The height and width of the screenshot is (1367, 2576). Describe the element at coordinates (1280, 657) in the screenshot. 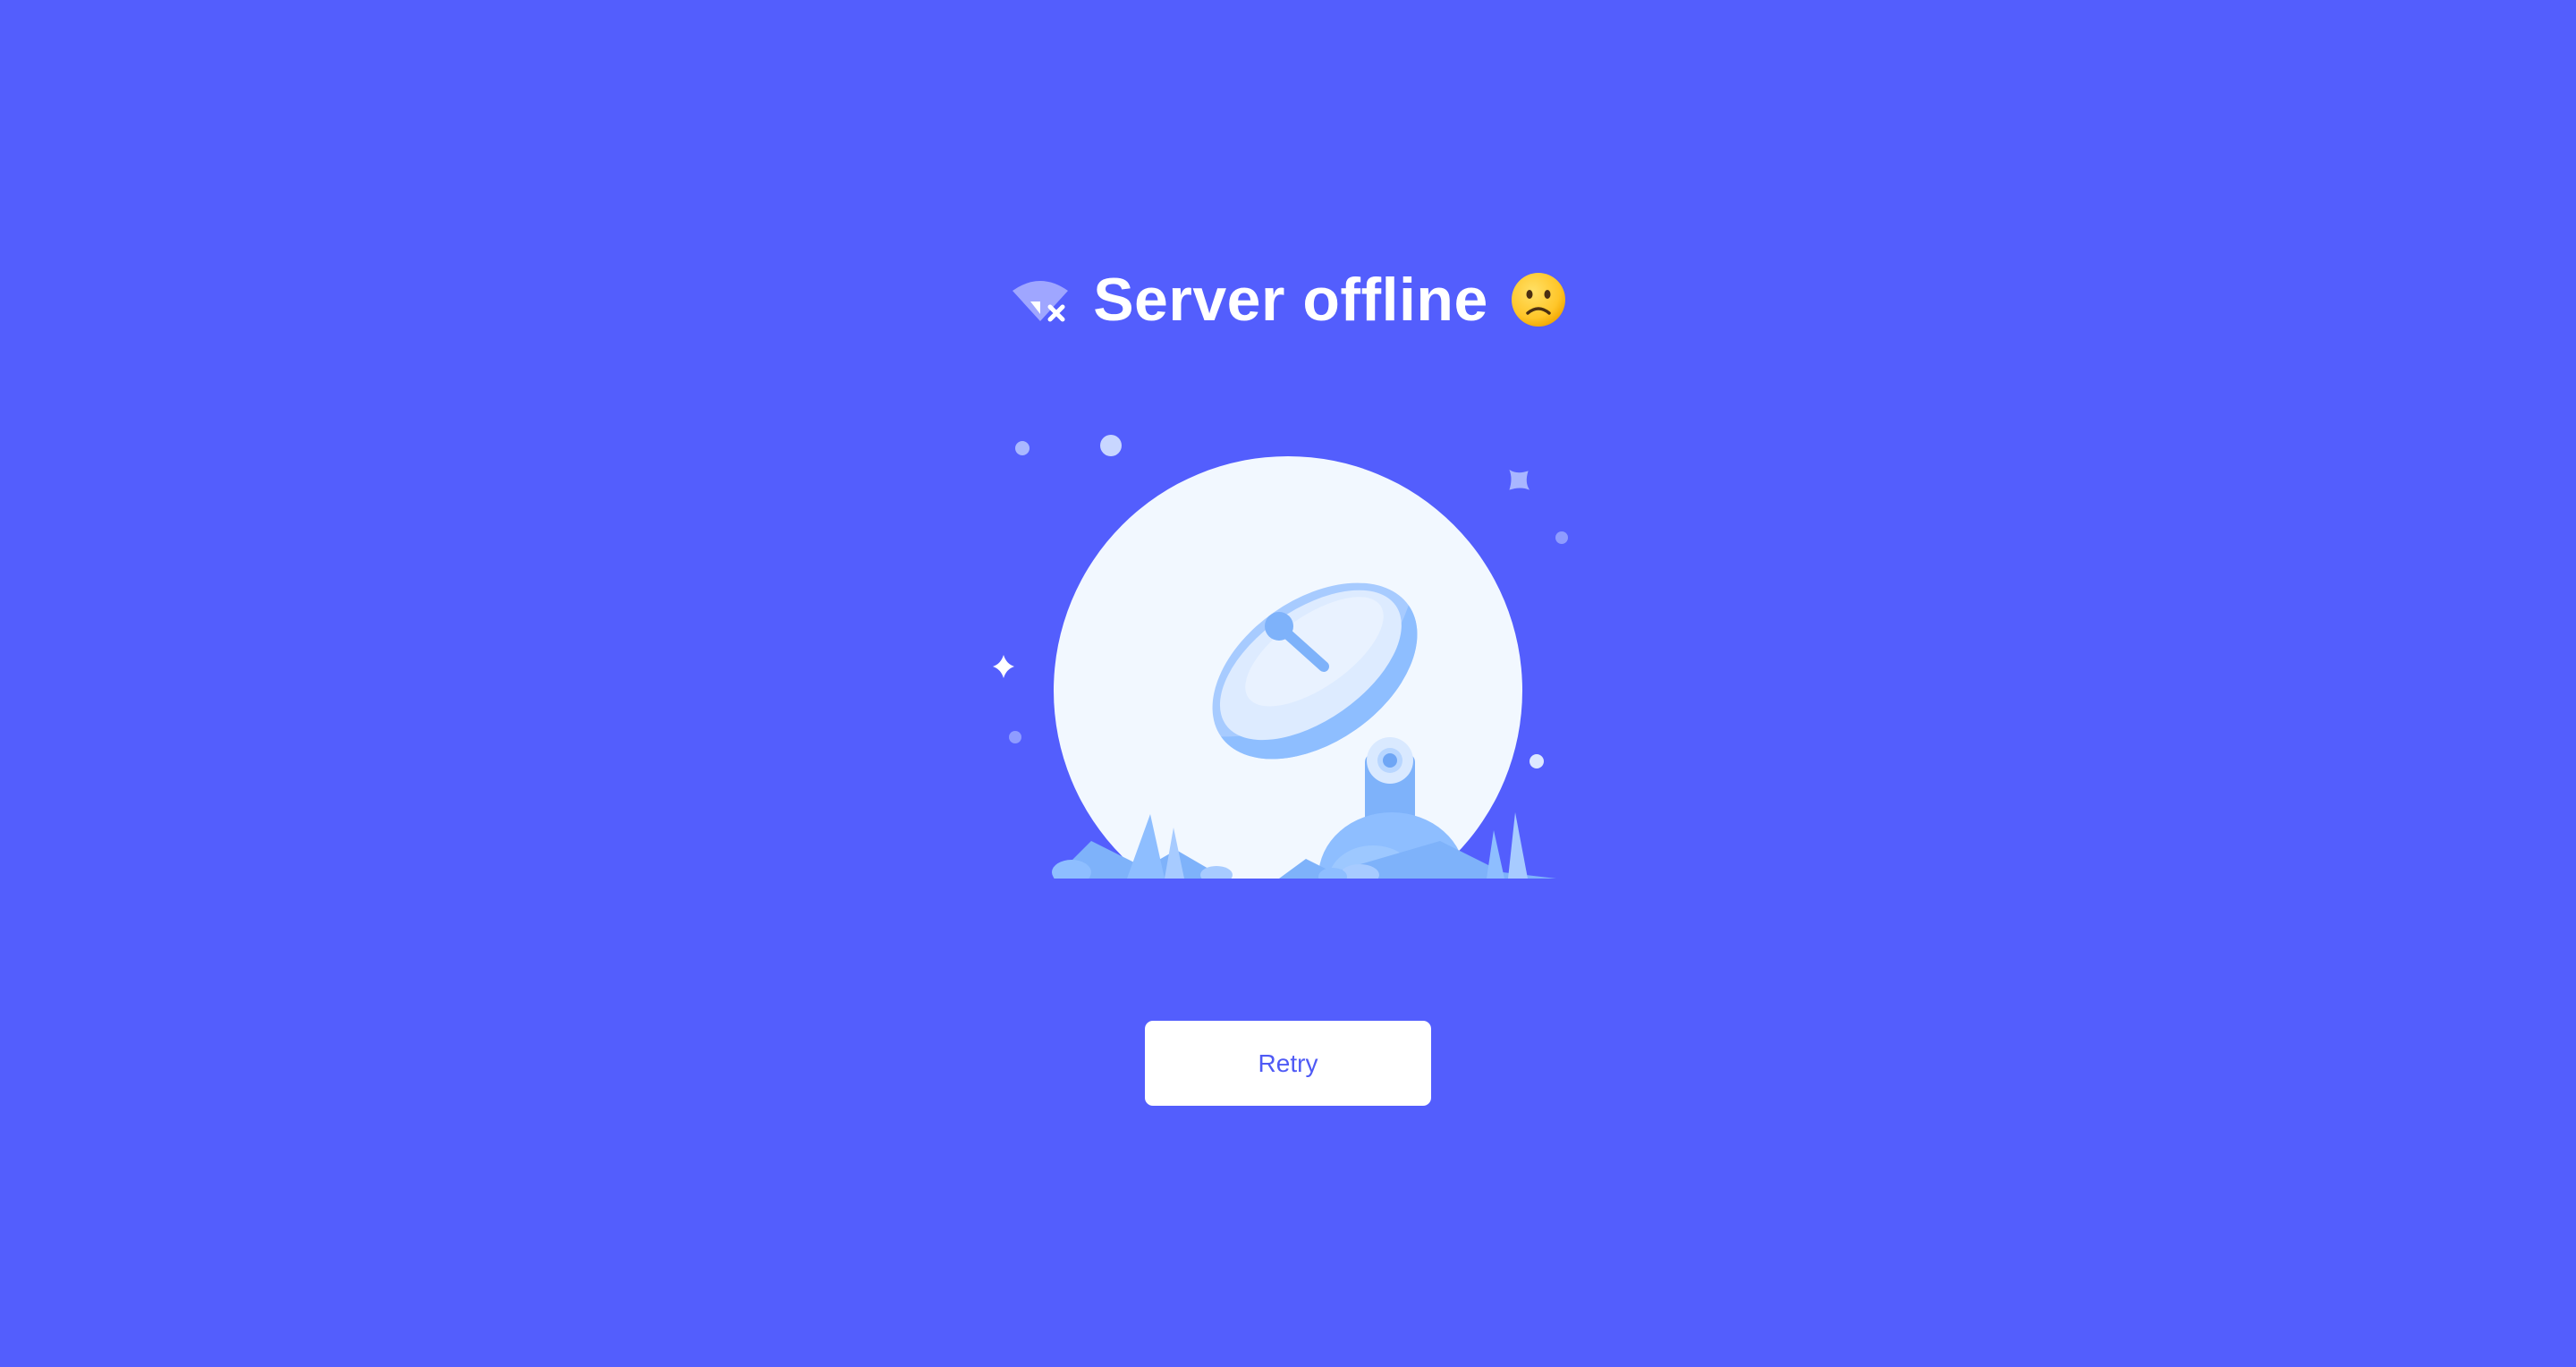

I see `satellite-dish-icon` at that location.